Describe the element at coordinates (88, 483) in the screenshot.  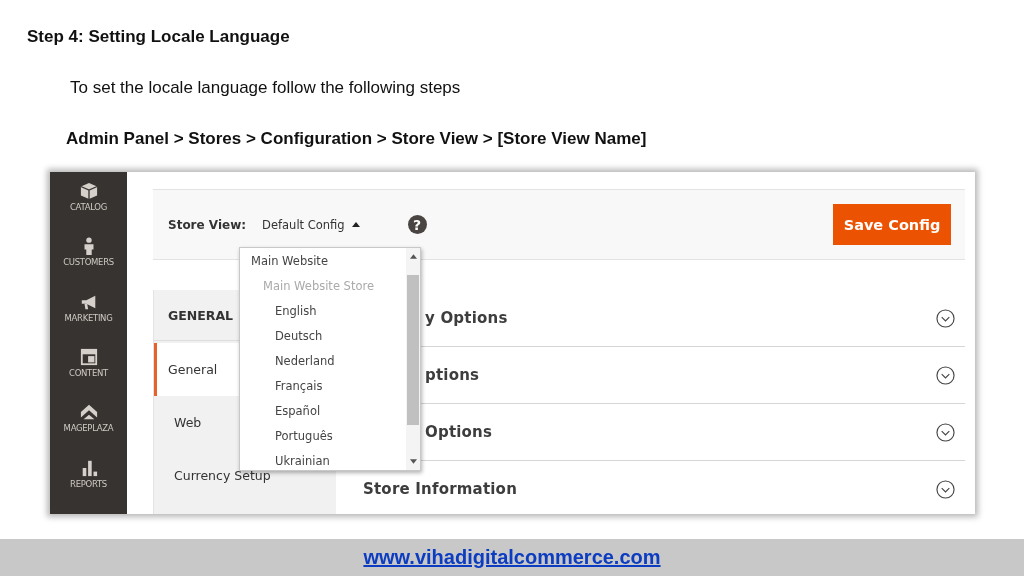
I see `sidebar-label: REPORTS` at that location.